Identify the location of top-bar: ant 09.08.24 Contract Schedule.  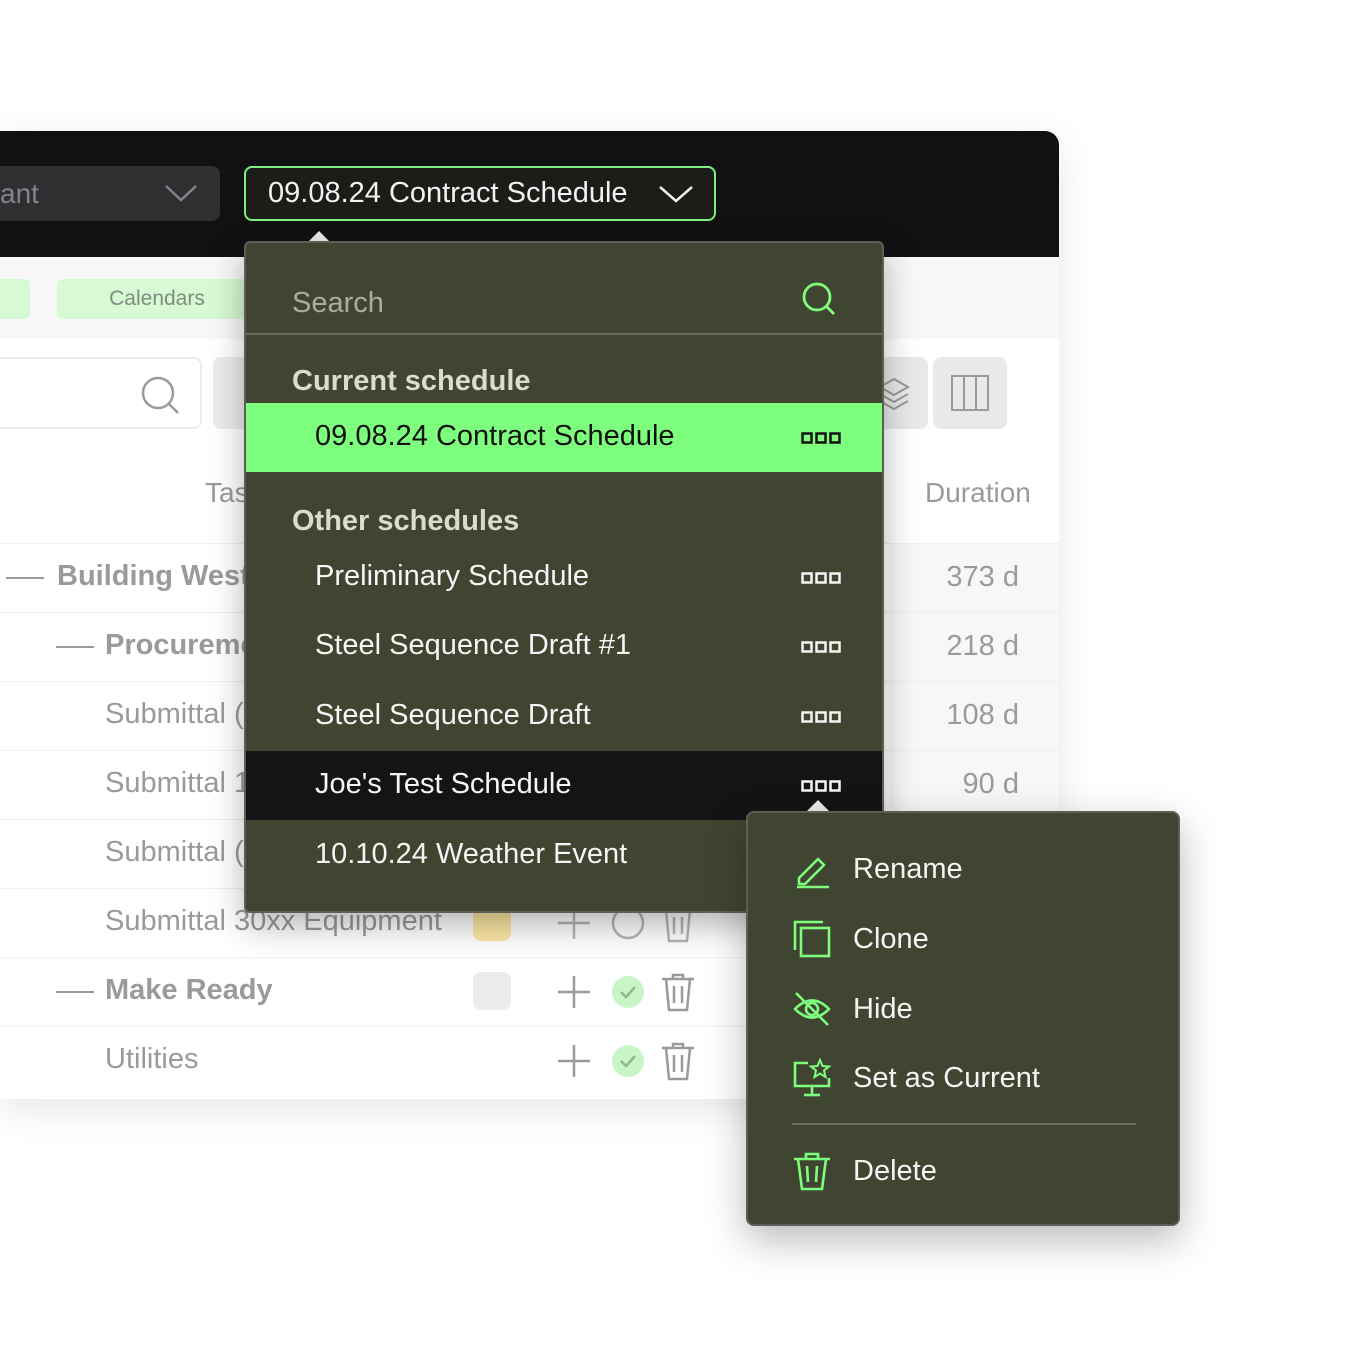
(529, 194).